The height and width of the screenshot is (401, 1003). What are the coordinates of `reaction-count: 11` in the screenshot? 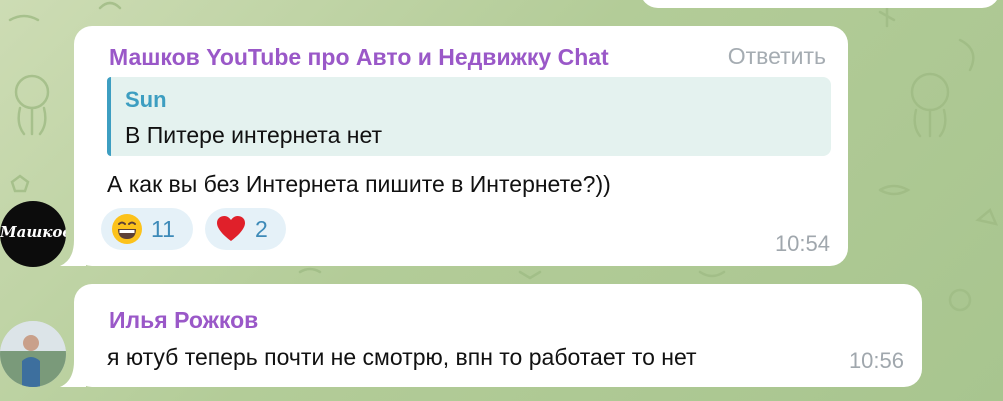 It's located at (163, 228).